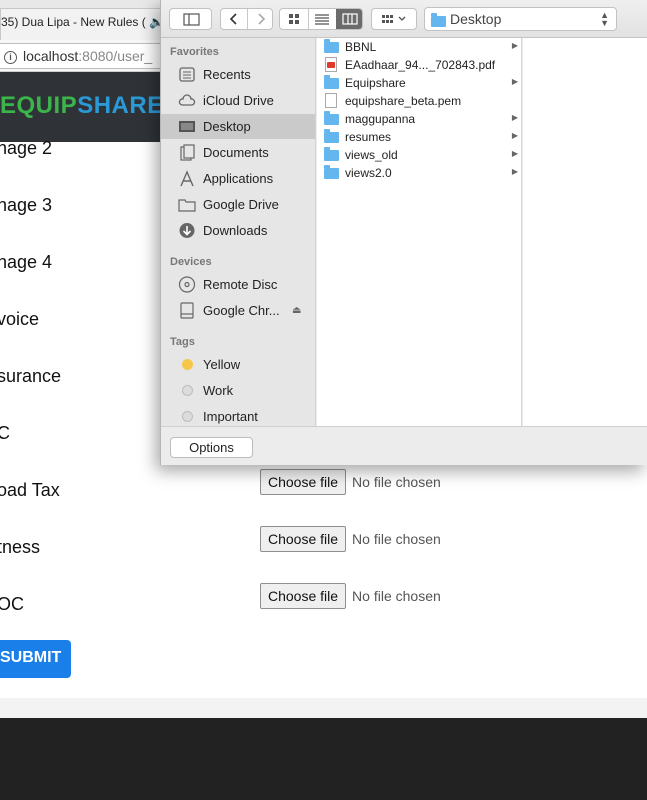  I want to click on equipshare-logo: EQUIPSHARE, so click(82, 106).